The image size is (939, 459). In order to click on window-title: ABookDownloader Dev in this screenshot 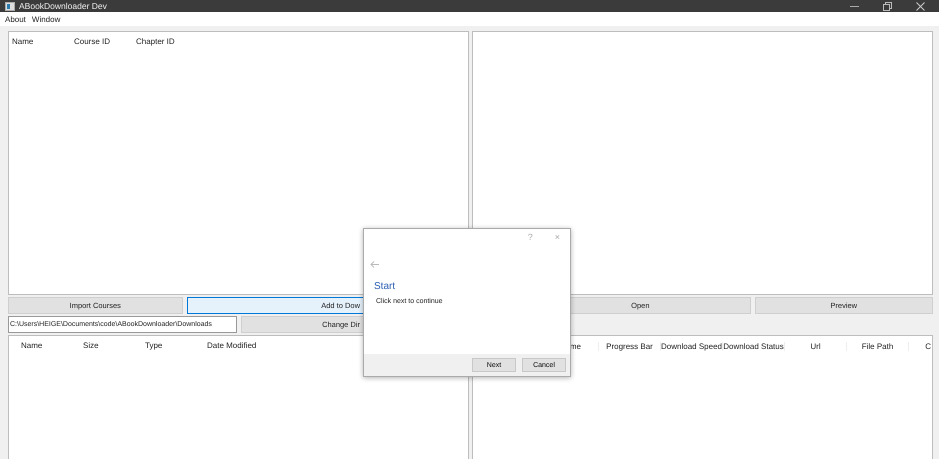, I will do `click(63, 6)`.